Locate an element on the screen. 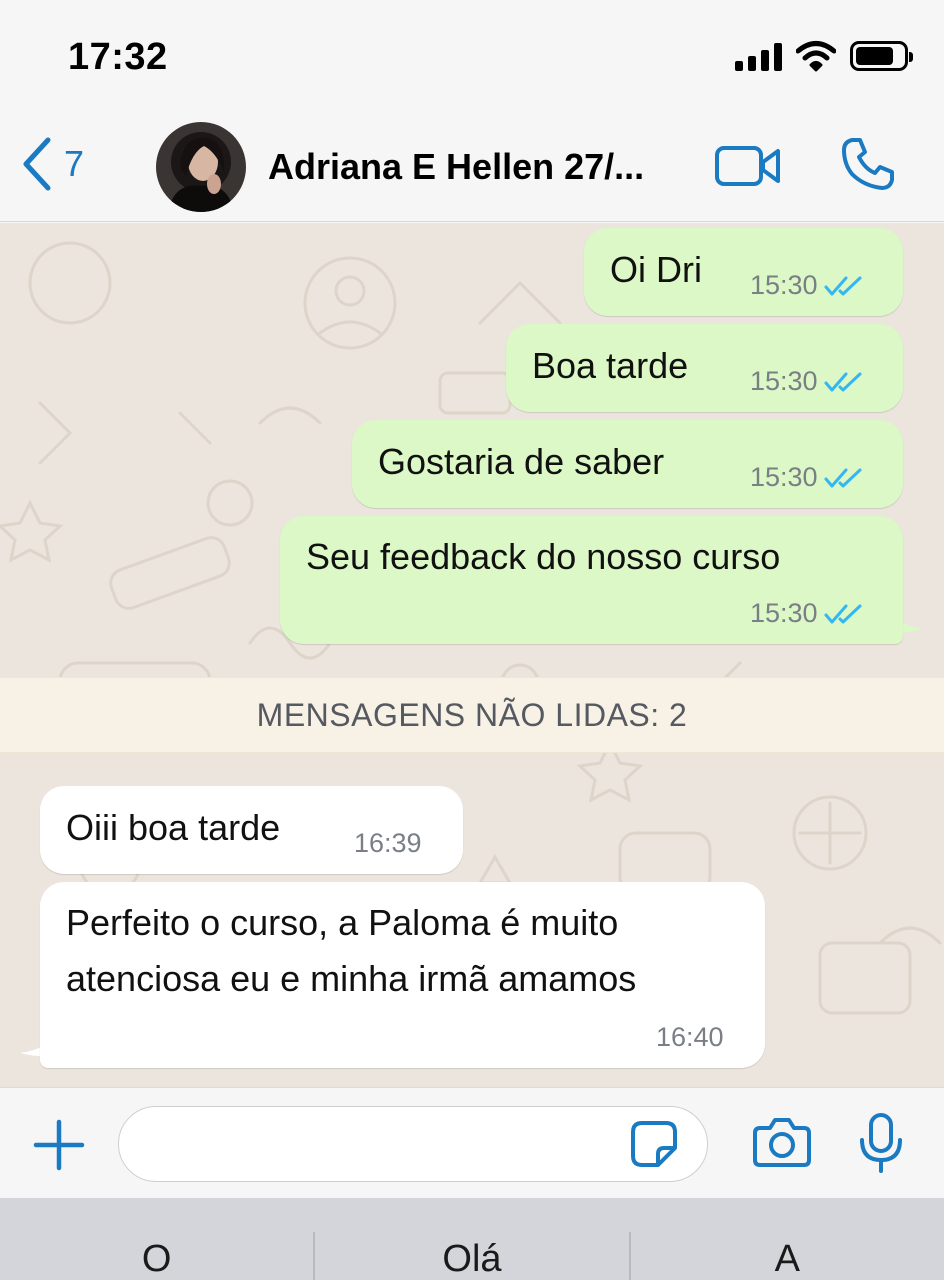 The image size is (944, 1280). chevron-left-icon is located at coordinates (37, 164).